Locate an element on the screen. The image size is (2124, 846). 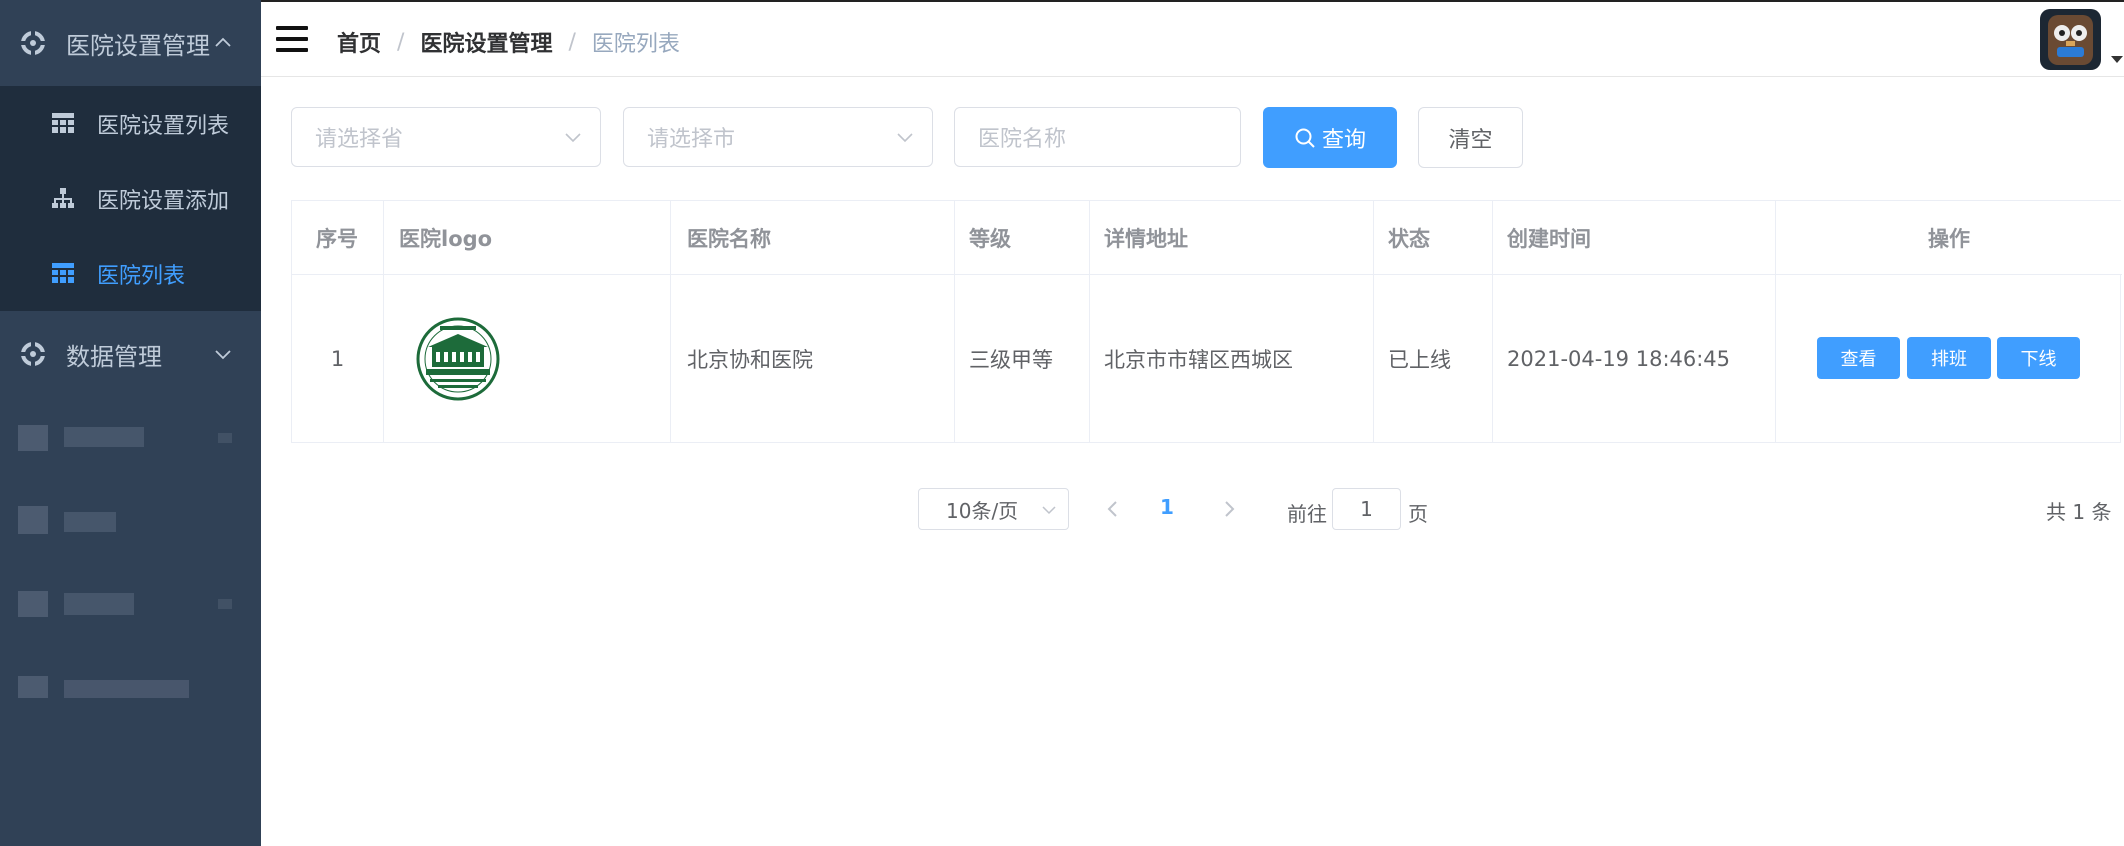
sidebar-item-label: 医院设置添加 is located at coordinates (163, 201).